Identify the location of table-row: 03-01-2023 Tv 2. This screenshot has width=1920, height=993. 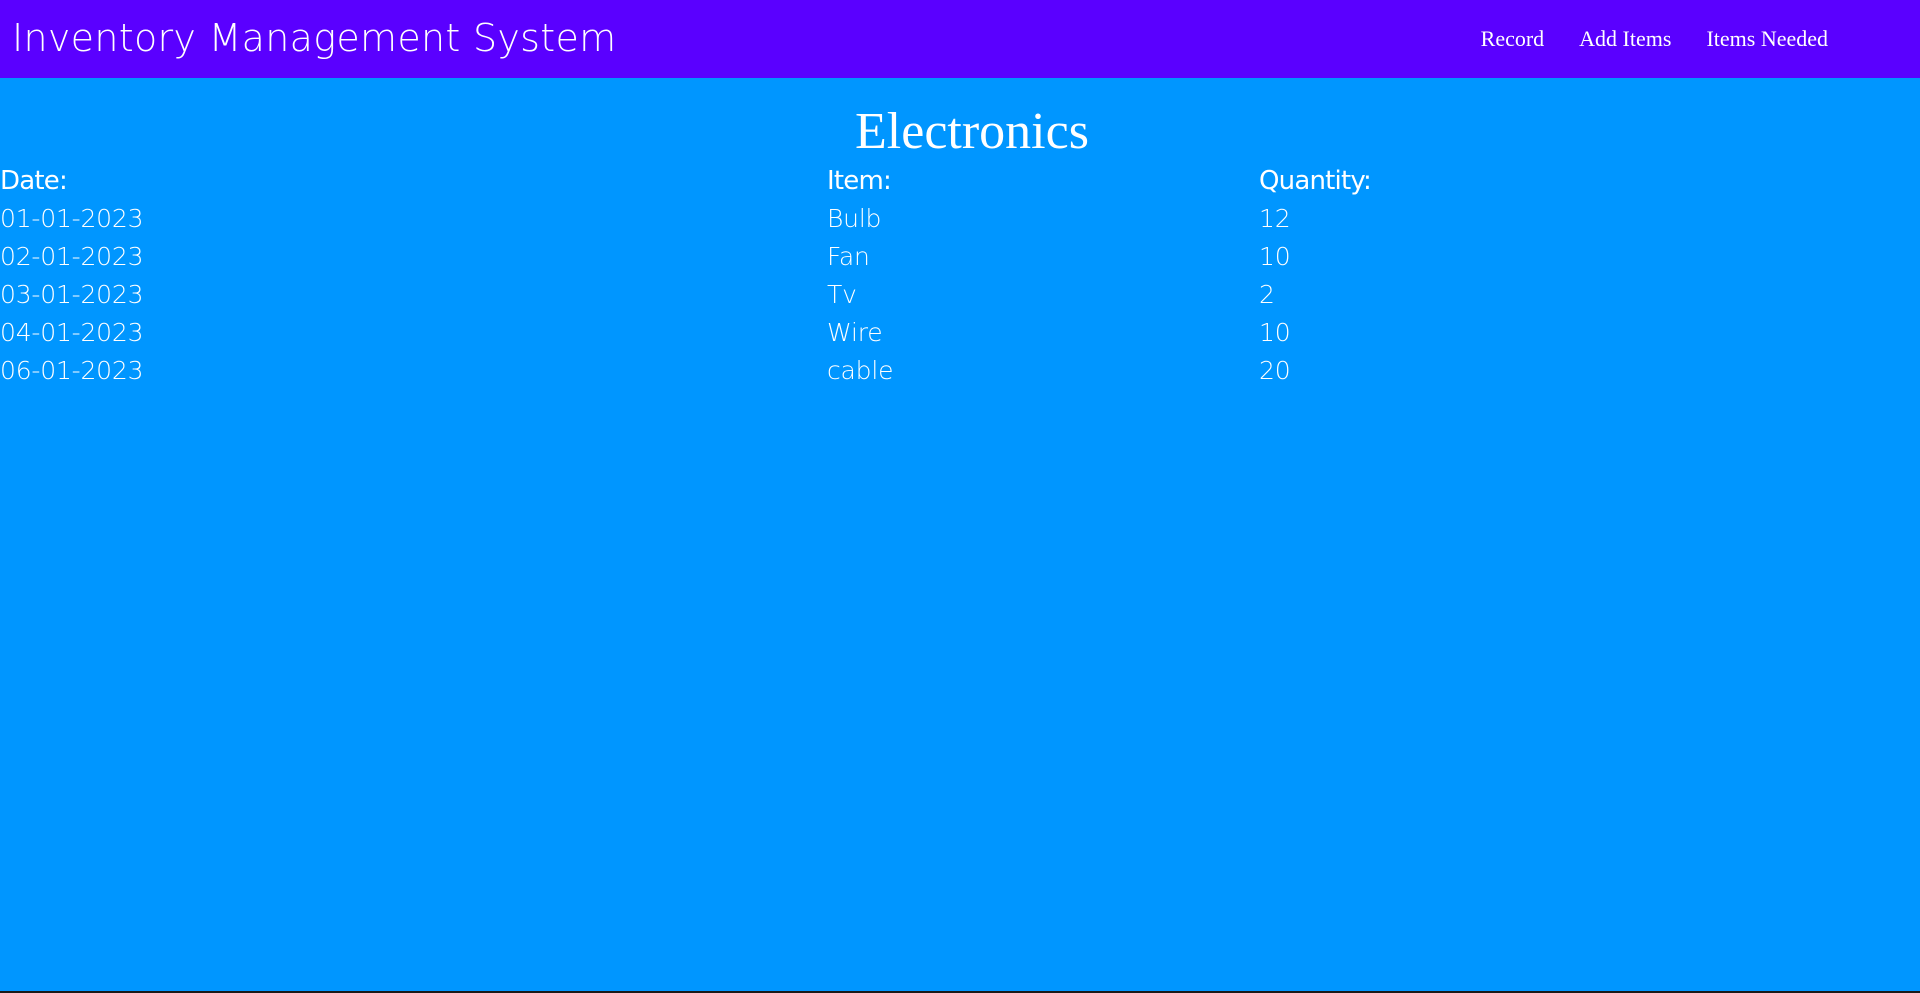
(960, 295).